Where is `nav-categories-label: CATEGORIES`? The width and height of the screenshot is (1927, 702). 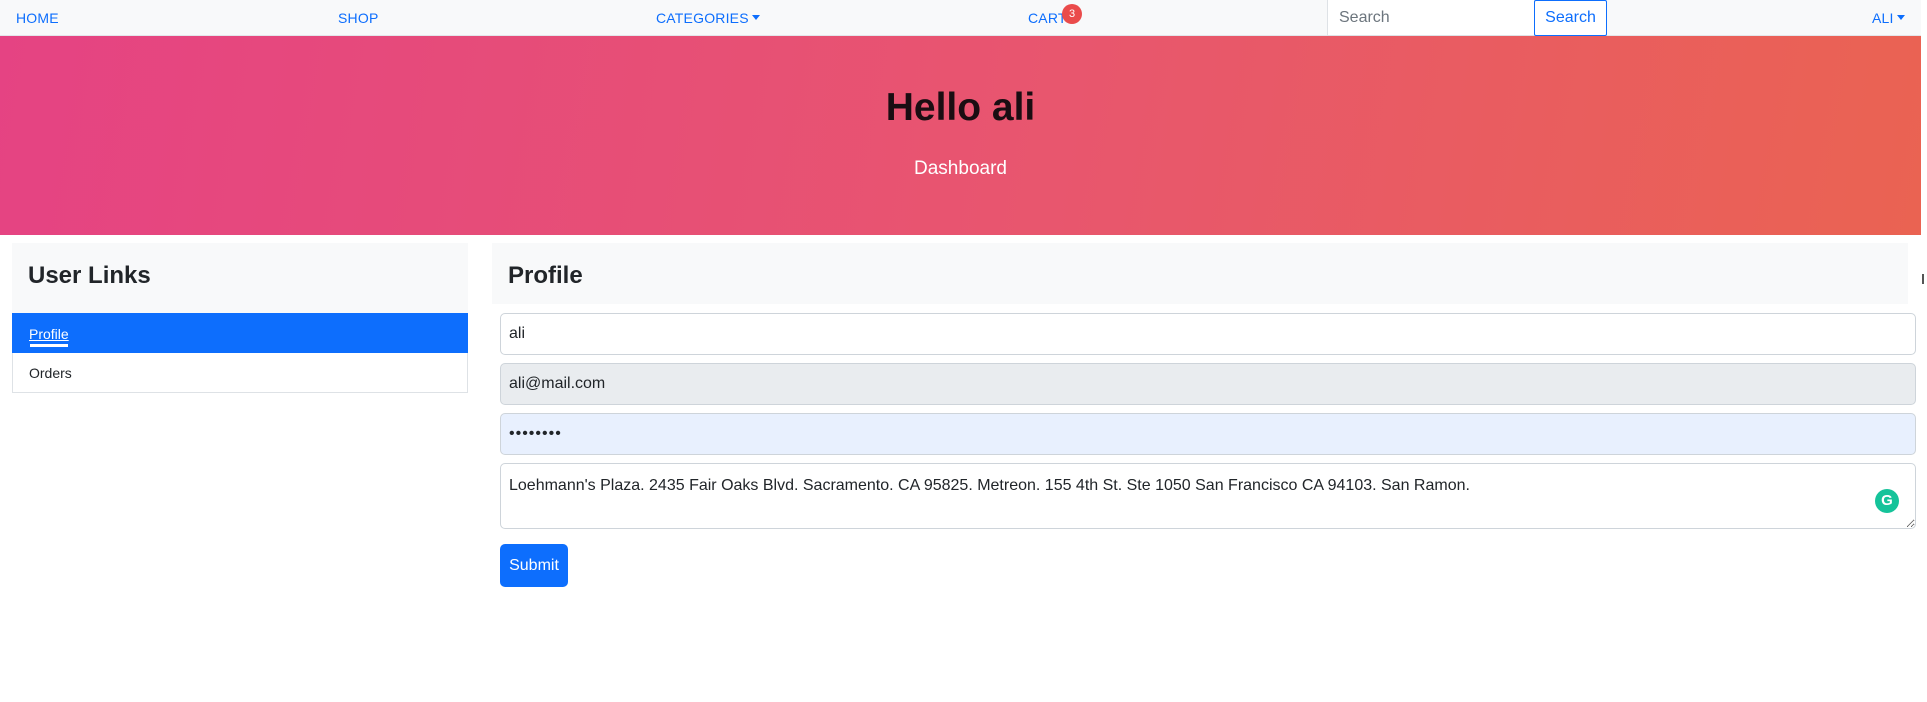
nav-categories-label: CATEGORIES is located at coordinates (702, 18).